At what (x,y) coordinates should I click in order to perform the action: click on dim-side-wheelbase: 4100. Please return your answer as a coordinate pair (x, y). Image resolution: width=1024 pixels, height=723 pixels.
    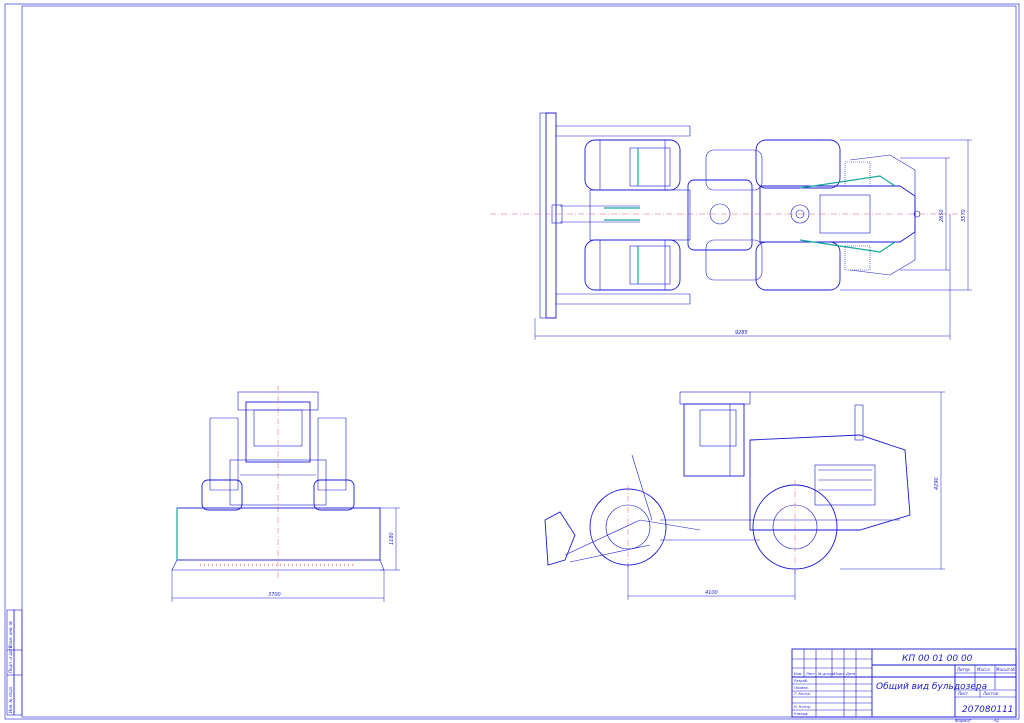
    Looking at the image, I should click on (711, 593).